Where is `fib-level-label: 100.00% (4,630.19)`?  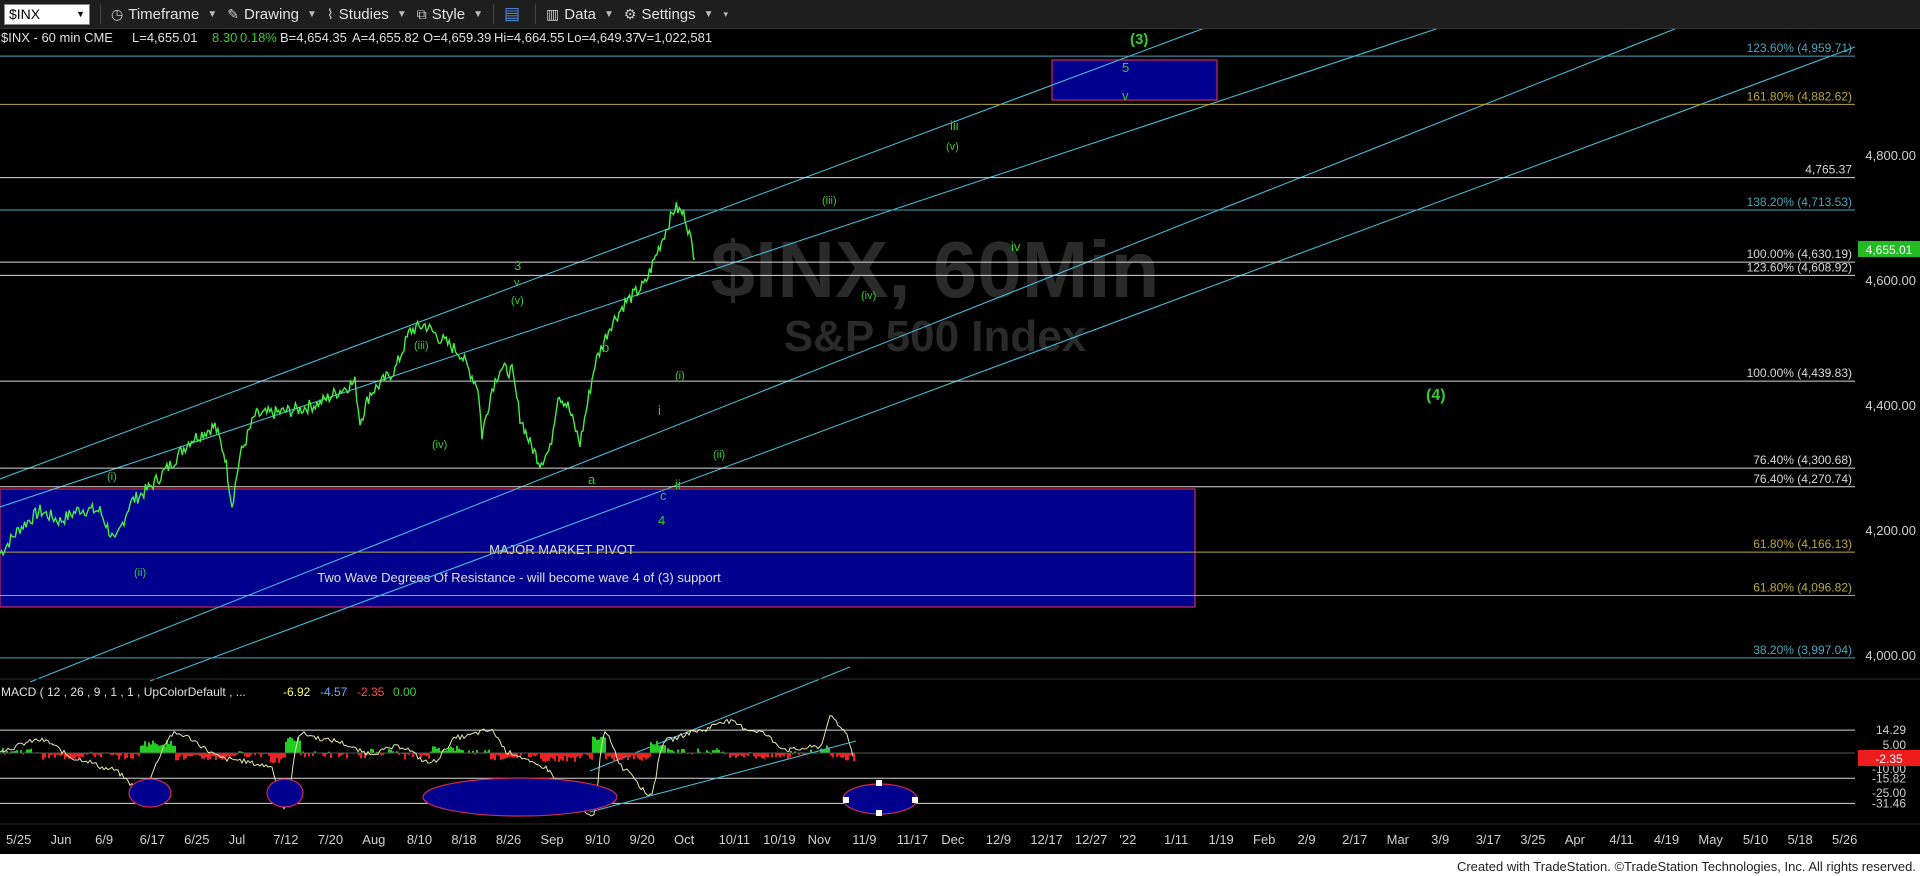 fib-level-label: 100.00% (4,630.19) is located at coordinates (1799, 254).